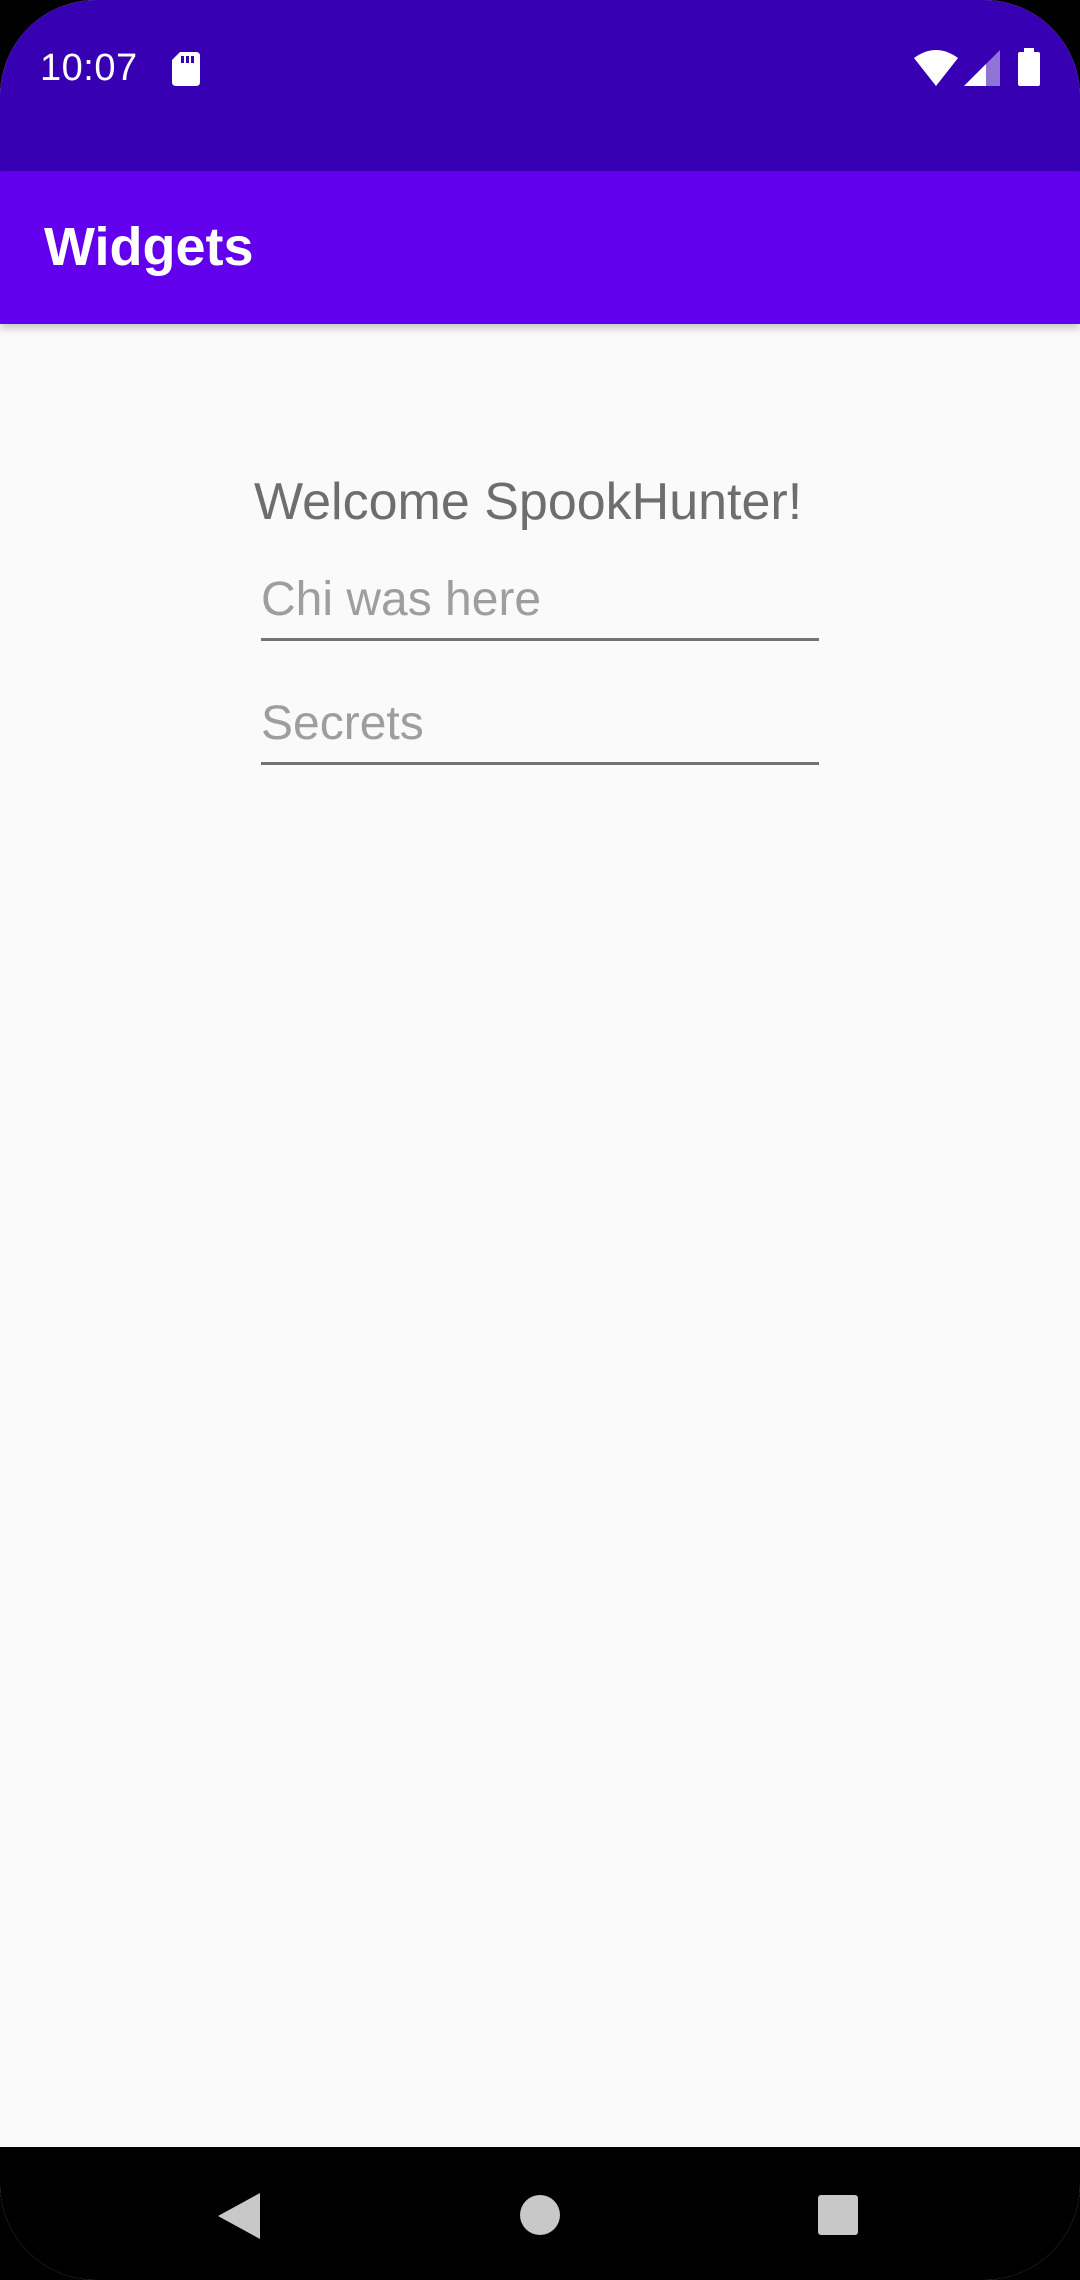 The width and height of the screenshot is (1080, 2280). I want to click on text-field-chi: Chi was here, so click(540, 594).